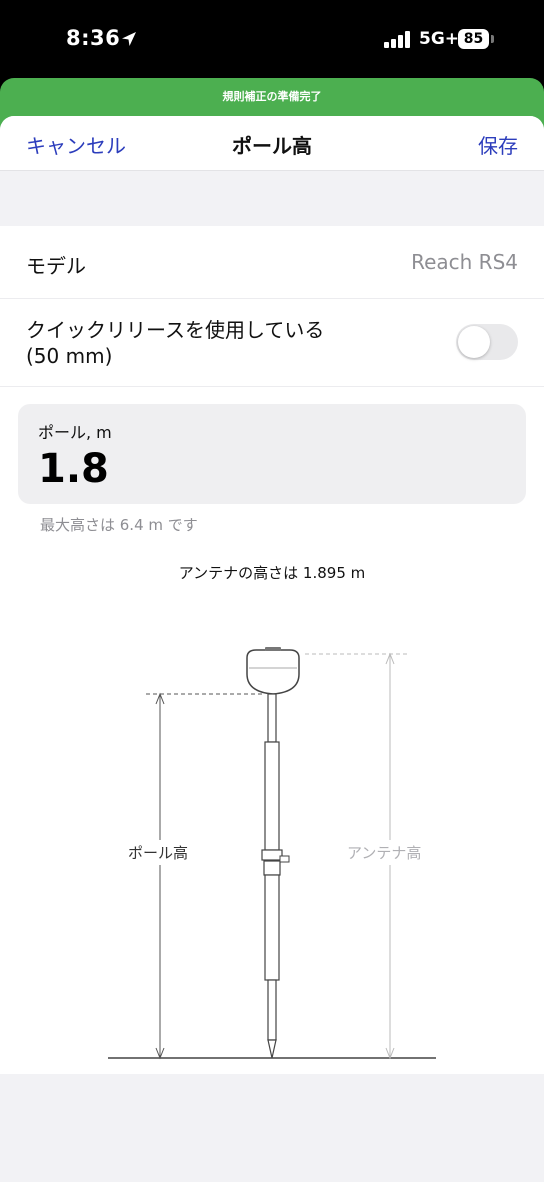 The height and width of the screenshot is (1182, 544). Describe the element at coordinates (474, 342) in the screenshot. I see `toggle-knob` at that location.